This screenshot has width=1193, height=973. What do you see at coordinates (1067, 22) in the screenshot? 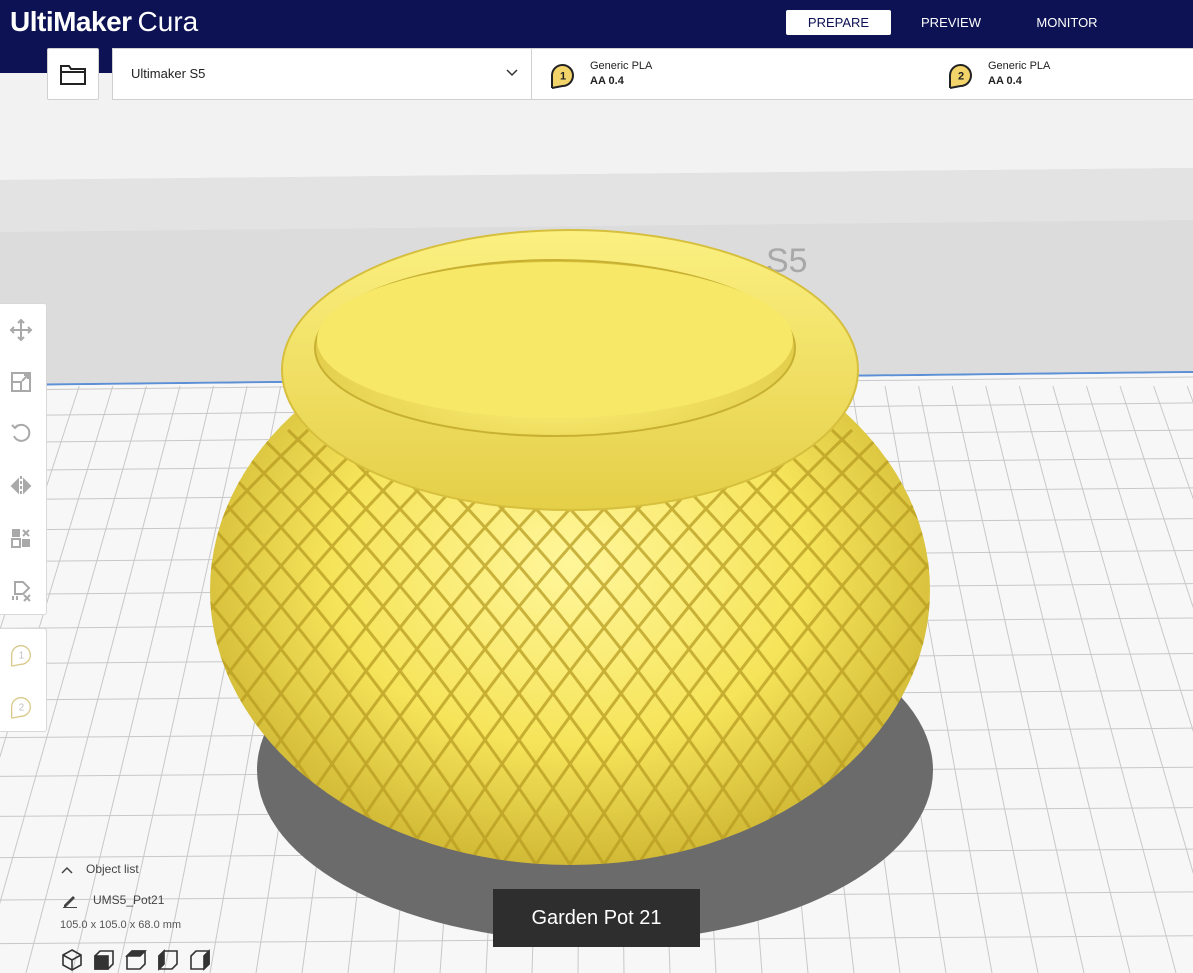
I see `tab-monitor: MONITOR` at bounding box center [1067, 22].